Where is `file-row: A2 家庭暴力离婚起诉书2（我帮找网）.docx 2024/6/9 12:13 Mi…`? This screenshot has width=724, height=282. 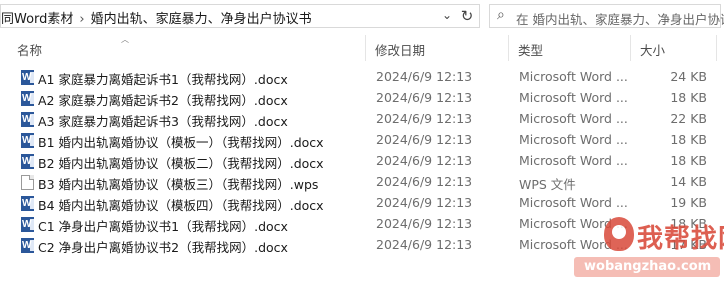 file-row: A2 家庭暴力离婚起诉书2（我帮找网）.docx 2024/6/9 12:13 Mi… is located at coordinates (362, 98).